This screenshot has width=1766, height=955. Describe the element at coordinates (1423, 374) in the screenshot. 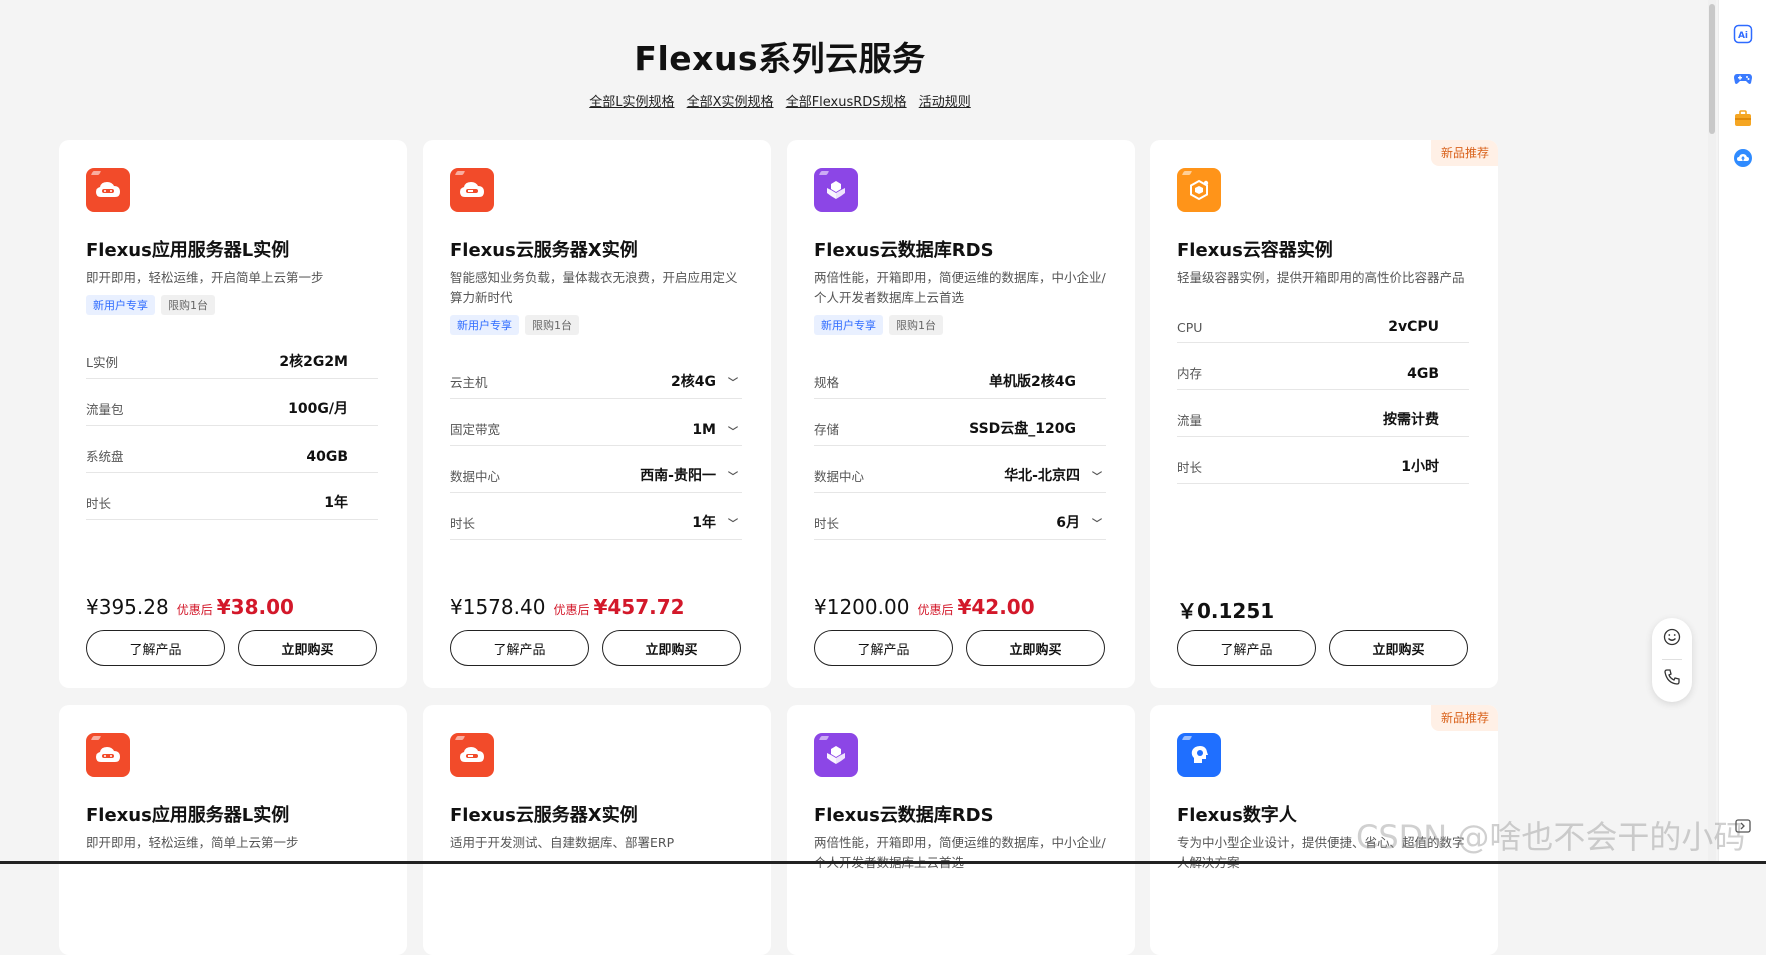

I see `spec-value: 4GB` at that location.